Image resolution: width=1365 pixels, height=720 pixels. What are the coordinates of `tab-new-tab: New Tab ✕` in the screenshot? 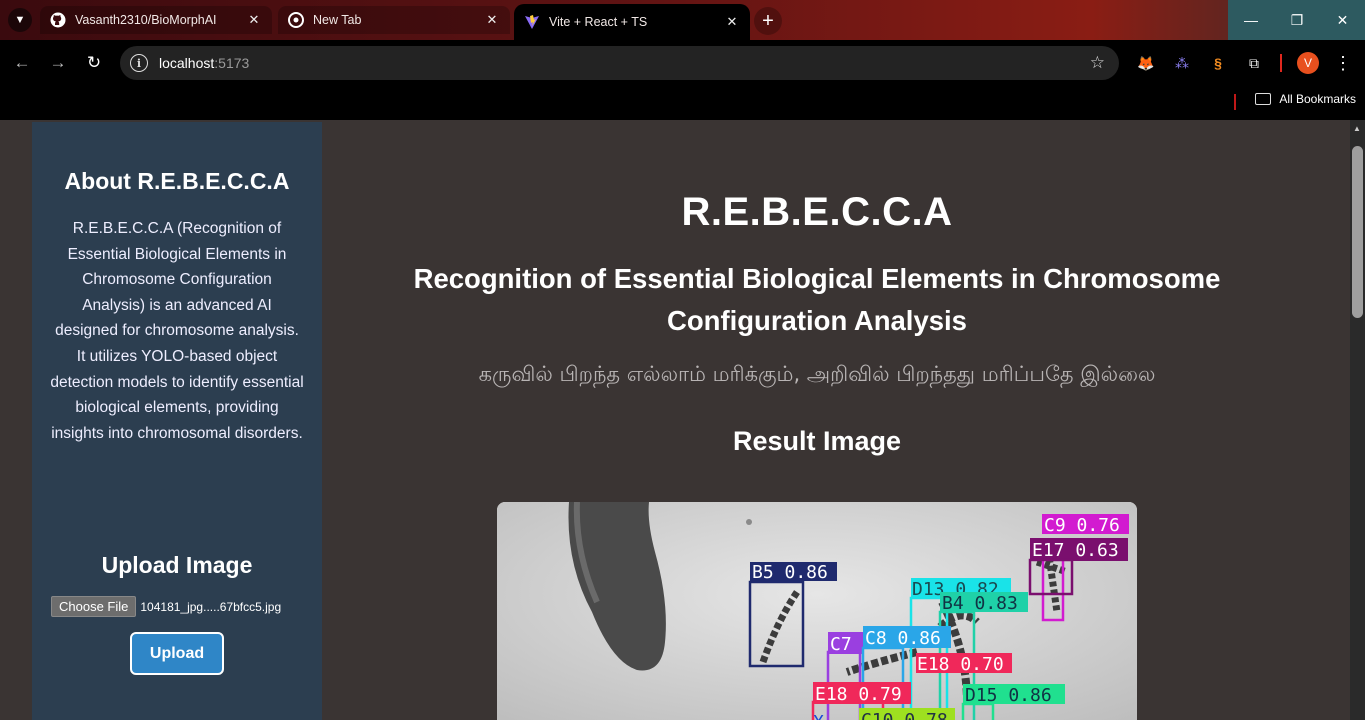 It's located at (394, 20).